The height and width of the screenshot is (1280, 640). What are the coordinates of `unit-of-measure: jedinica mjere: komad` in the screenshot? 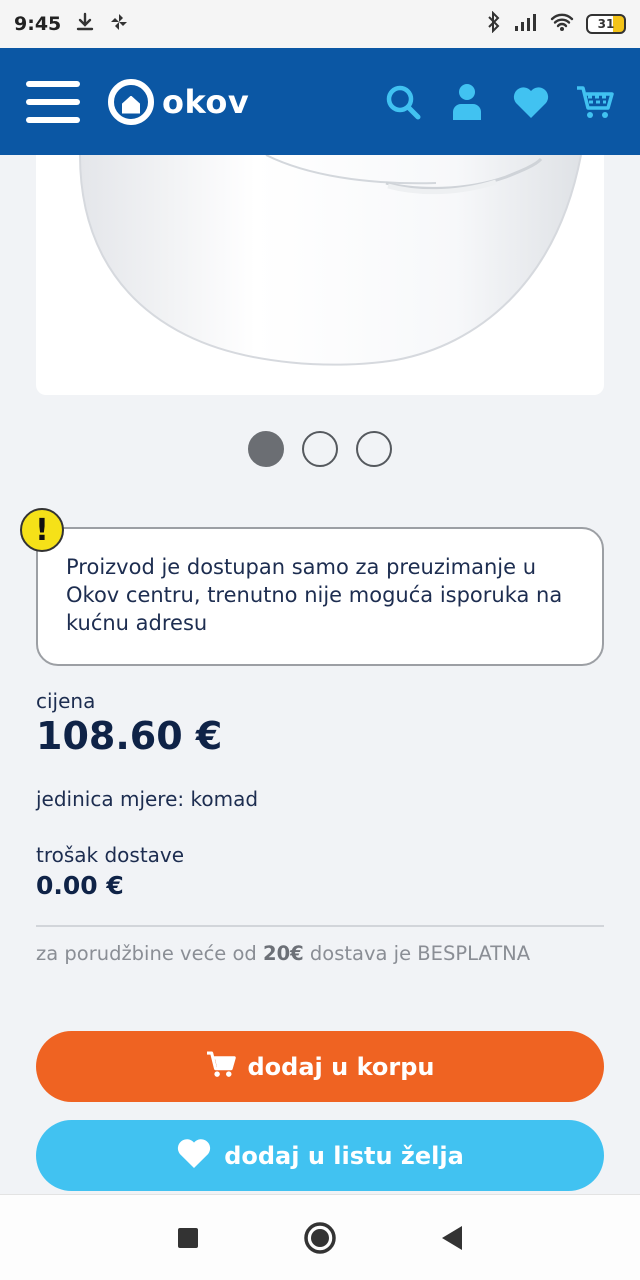 It's located at (147, 799).